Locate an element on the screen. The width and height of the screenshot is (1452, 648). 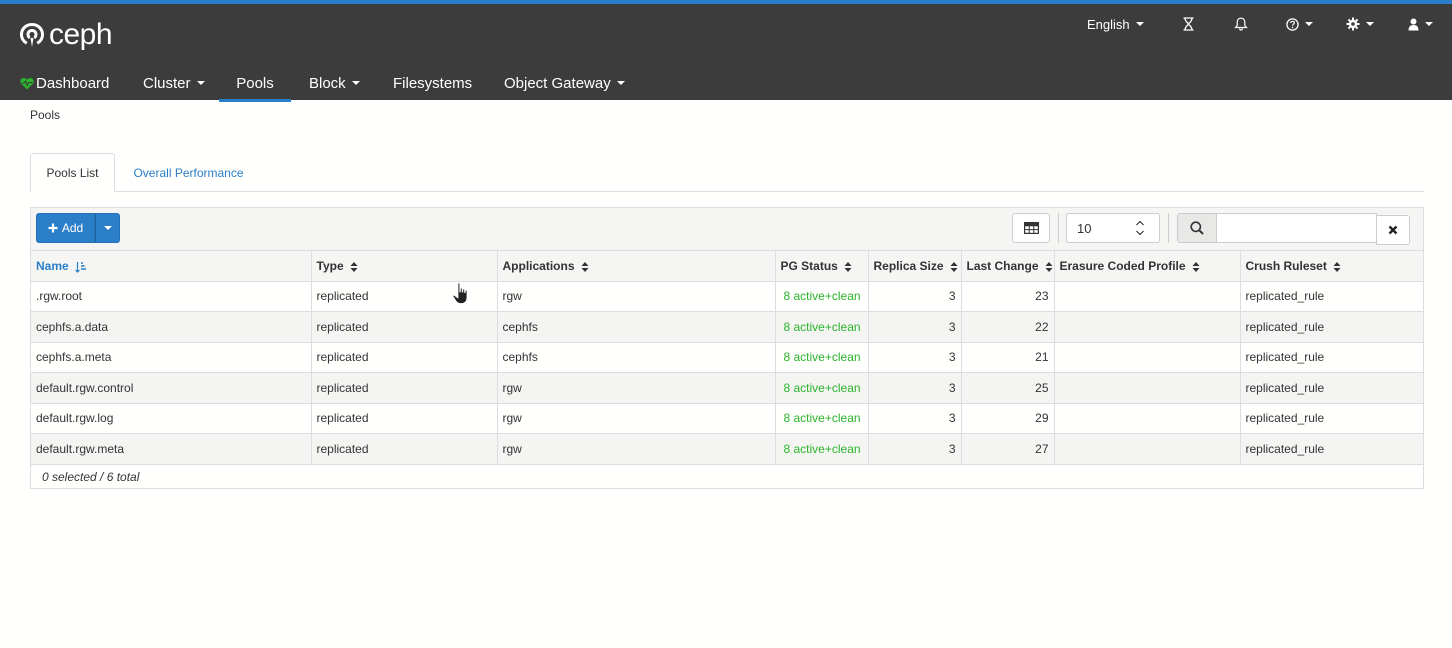
search-input is located at coordinates (1296, 228).